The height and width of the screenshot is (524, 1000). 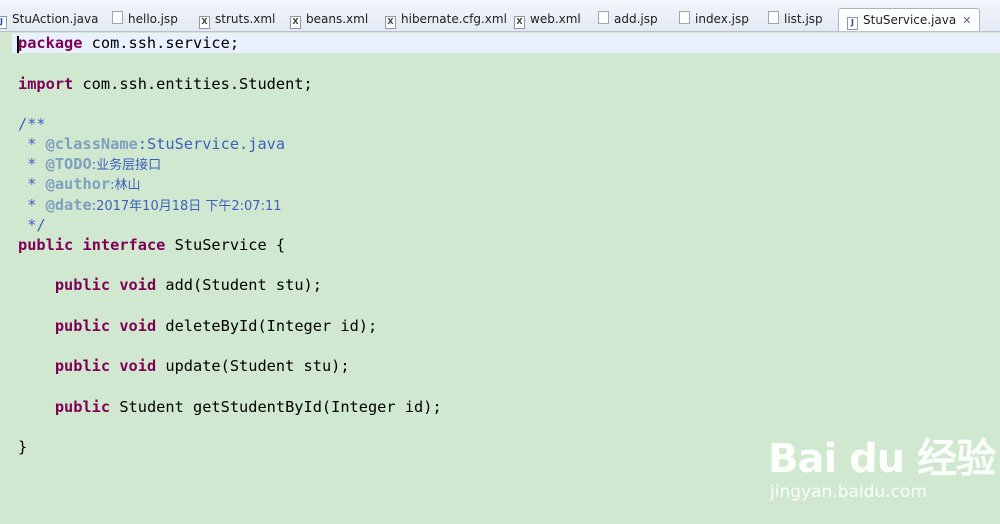 I want to click on tab-label: add.jsp, so click(x=636, y=19).